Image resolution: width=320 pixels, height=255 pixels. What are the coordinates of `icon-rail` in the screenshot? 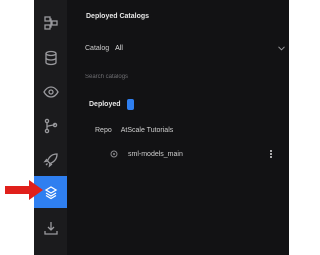 It's located at (50, 127).